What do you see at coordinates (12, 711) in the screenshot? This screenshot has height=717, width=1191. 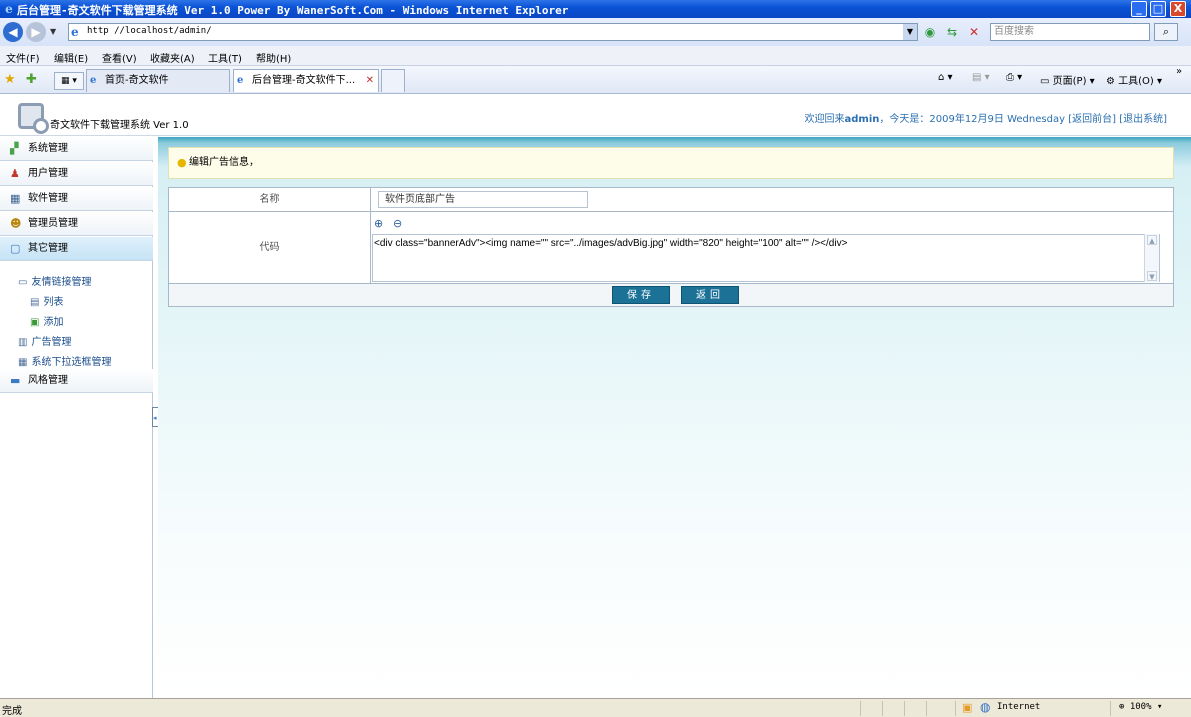 I see `status-text: 完成` at bounding box center [12, 711].